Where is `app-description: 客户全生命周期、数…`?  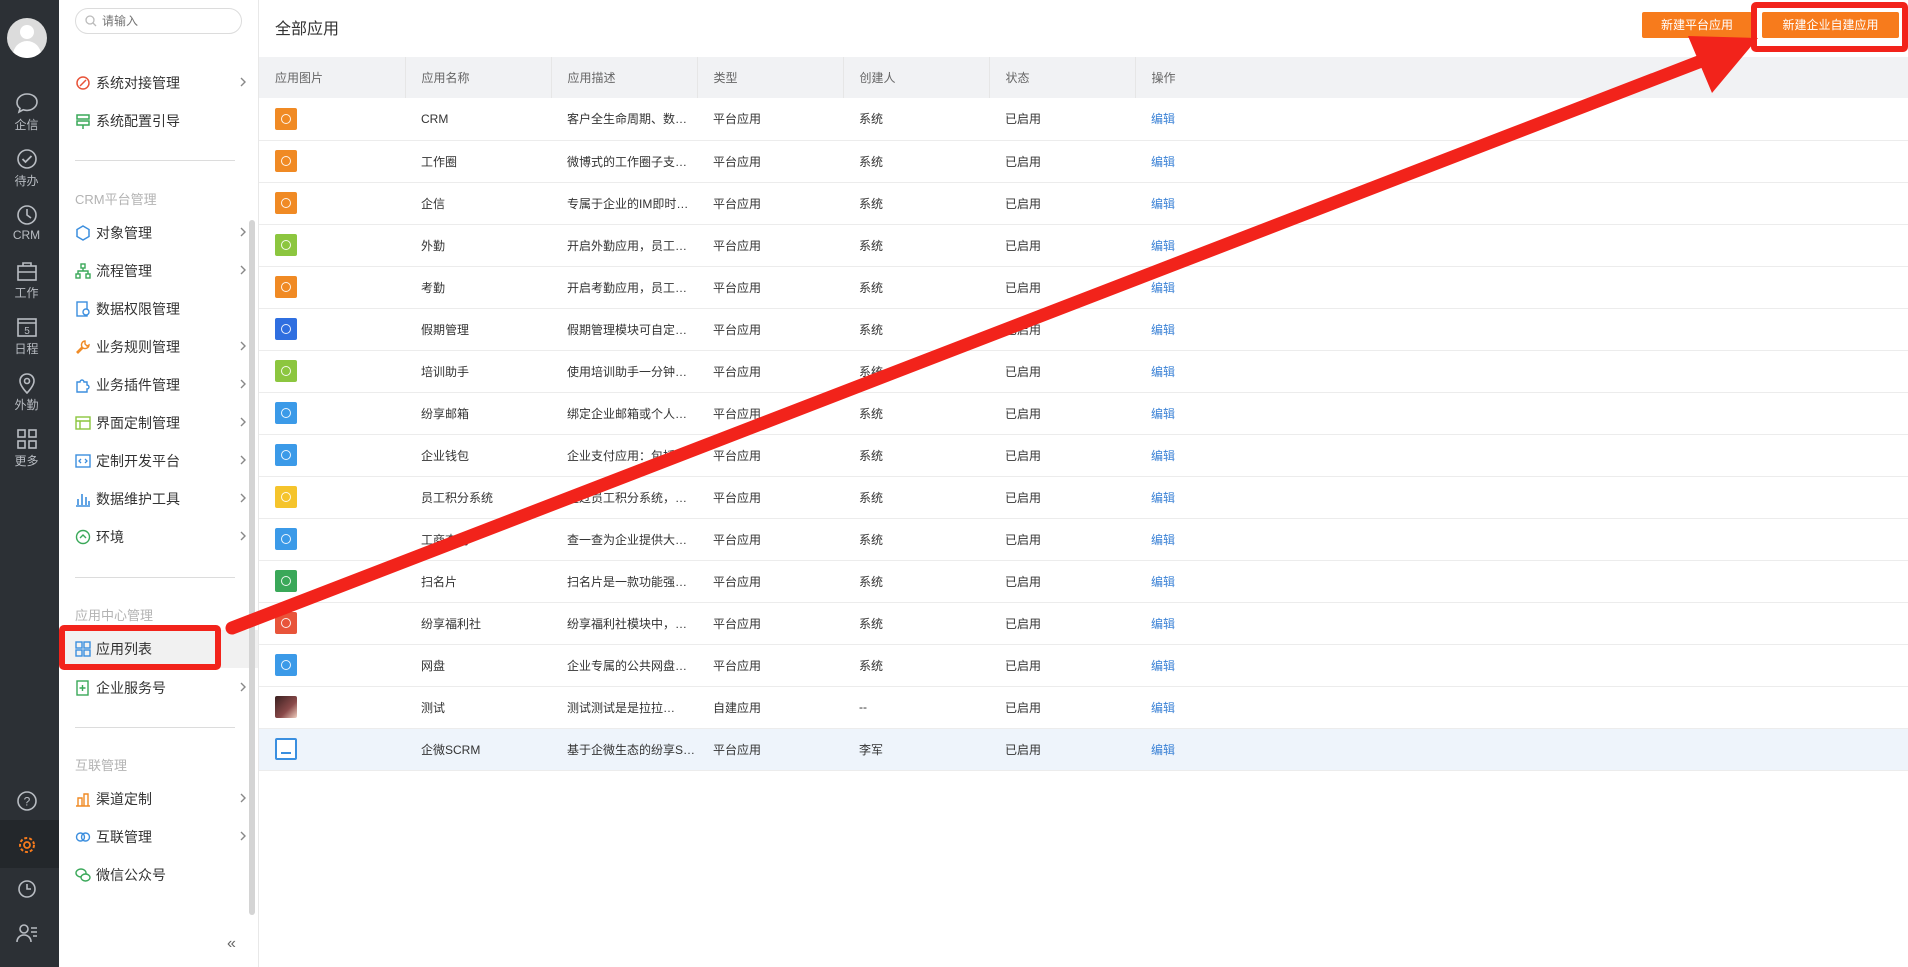 app-description: 客户全生命周期、数… is located at coordinates (627, 119).